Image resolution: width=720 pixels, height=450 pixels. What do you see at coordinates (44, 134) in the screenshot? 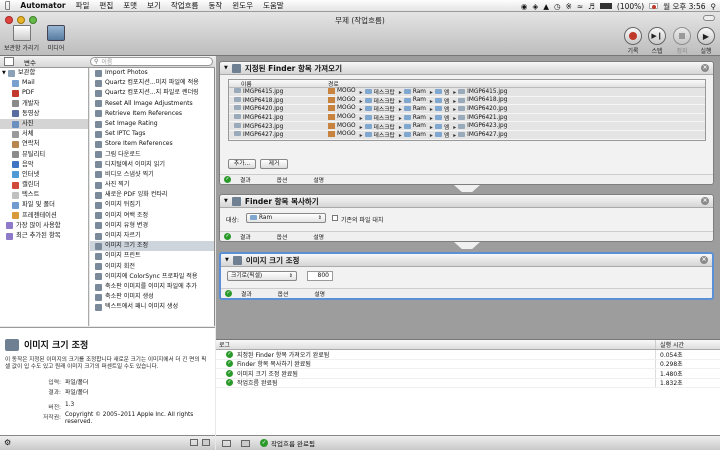
I see `tree-item-fonts: 서체` at bounding box center [44, 134].